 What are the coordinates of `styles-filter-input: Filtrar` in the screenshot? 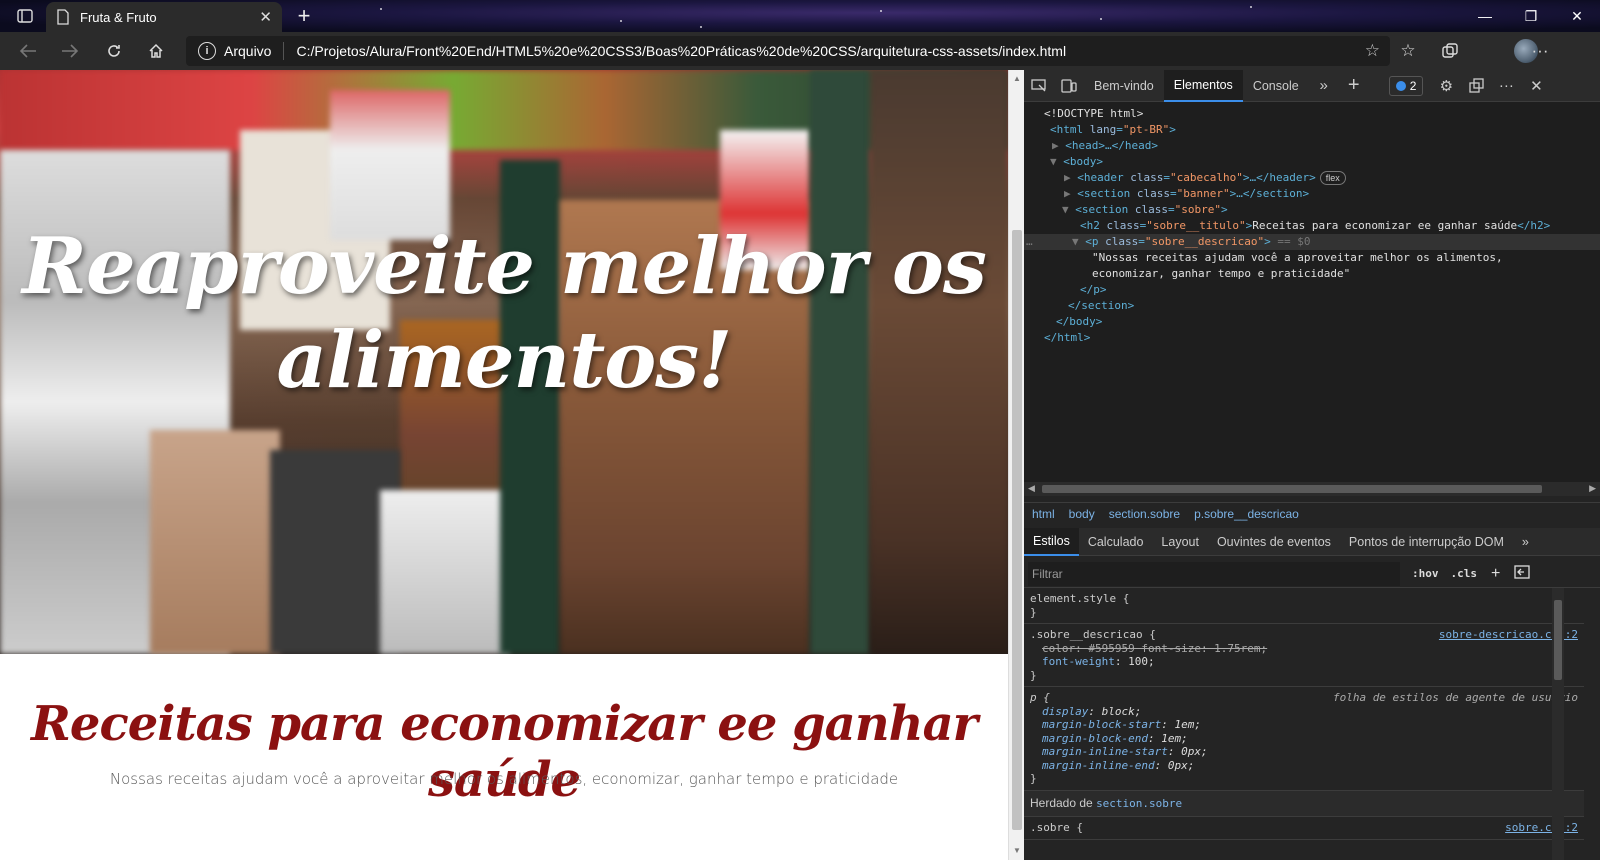 It's located at (1214, 573).